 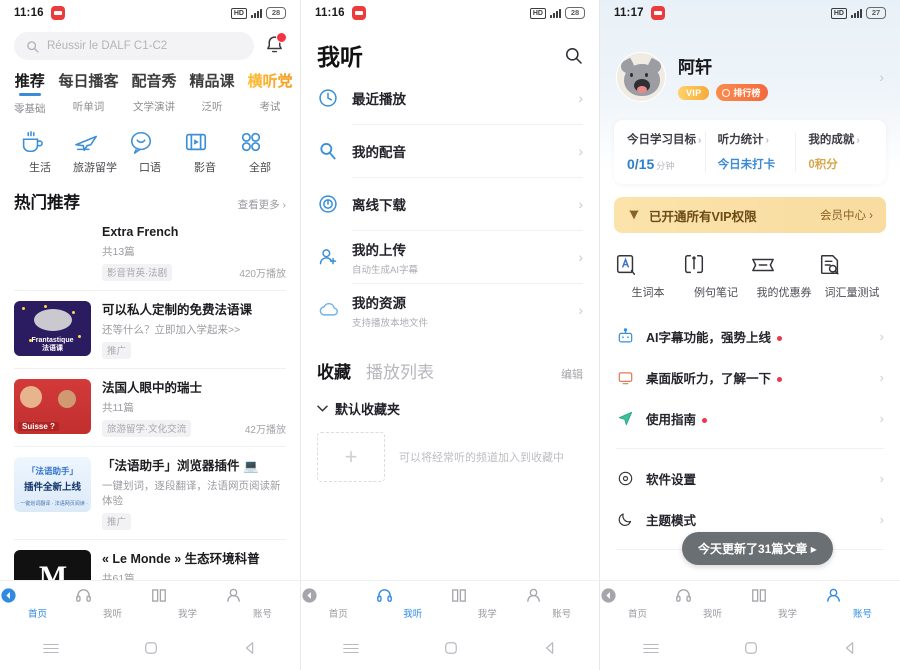 I want to click on home-icon, so click(x=309, y=595).